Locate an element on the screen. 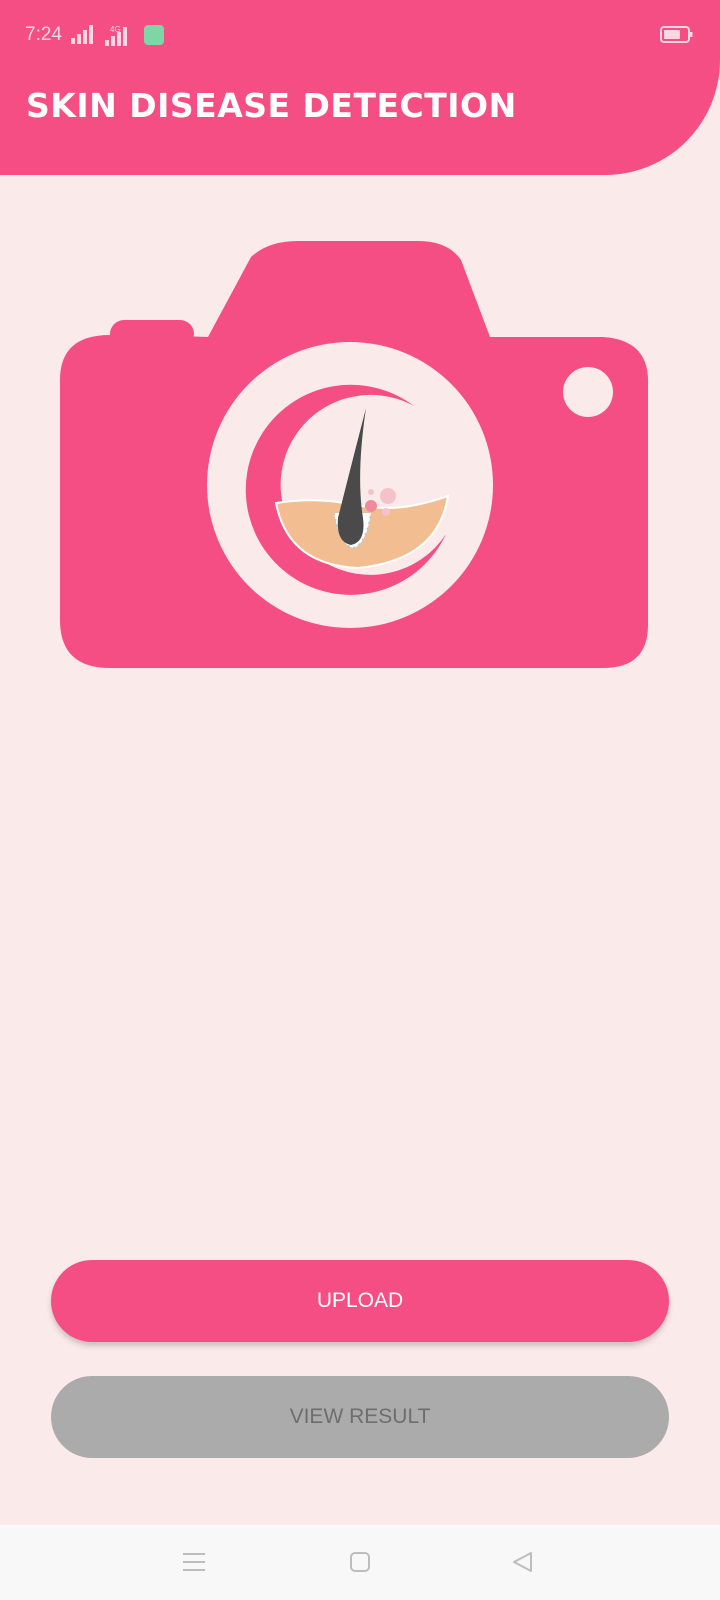  app-notification-icon is located at coordinates (154, 35).